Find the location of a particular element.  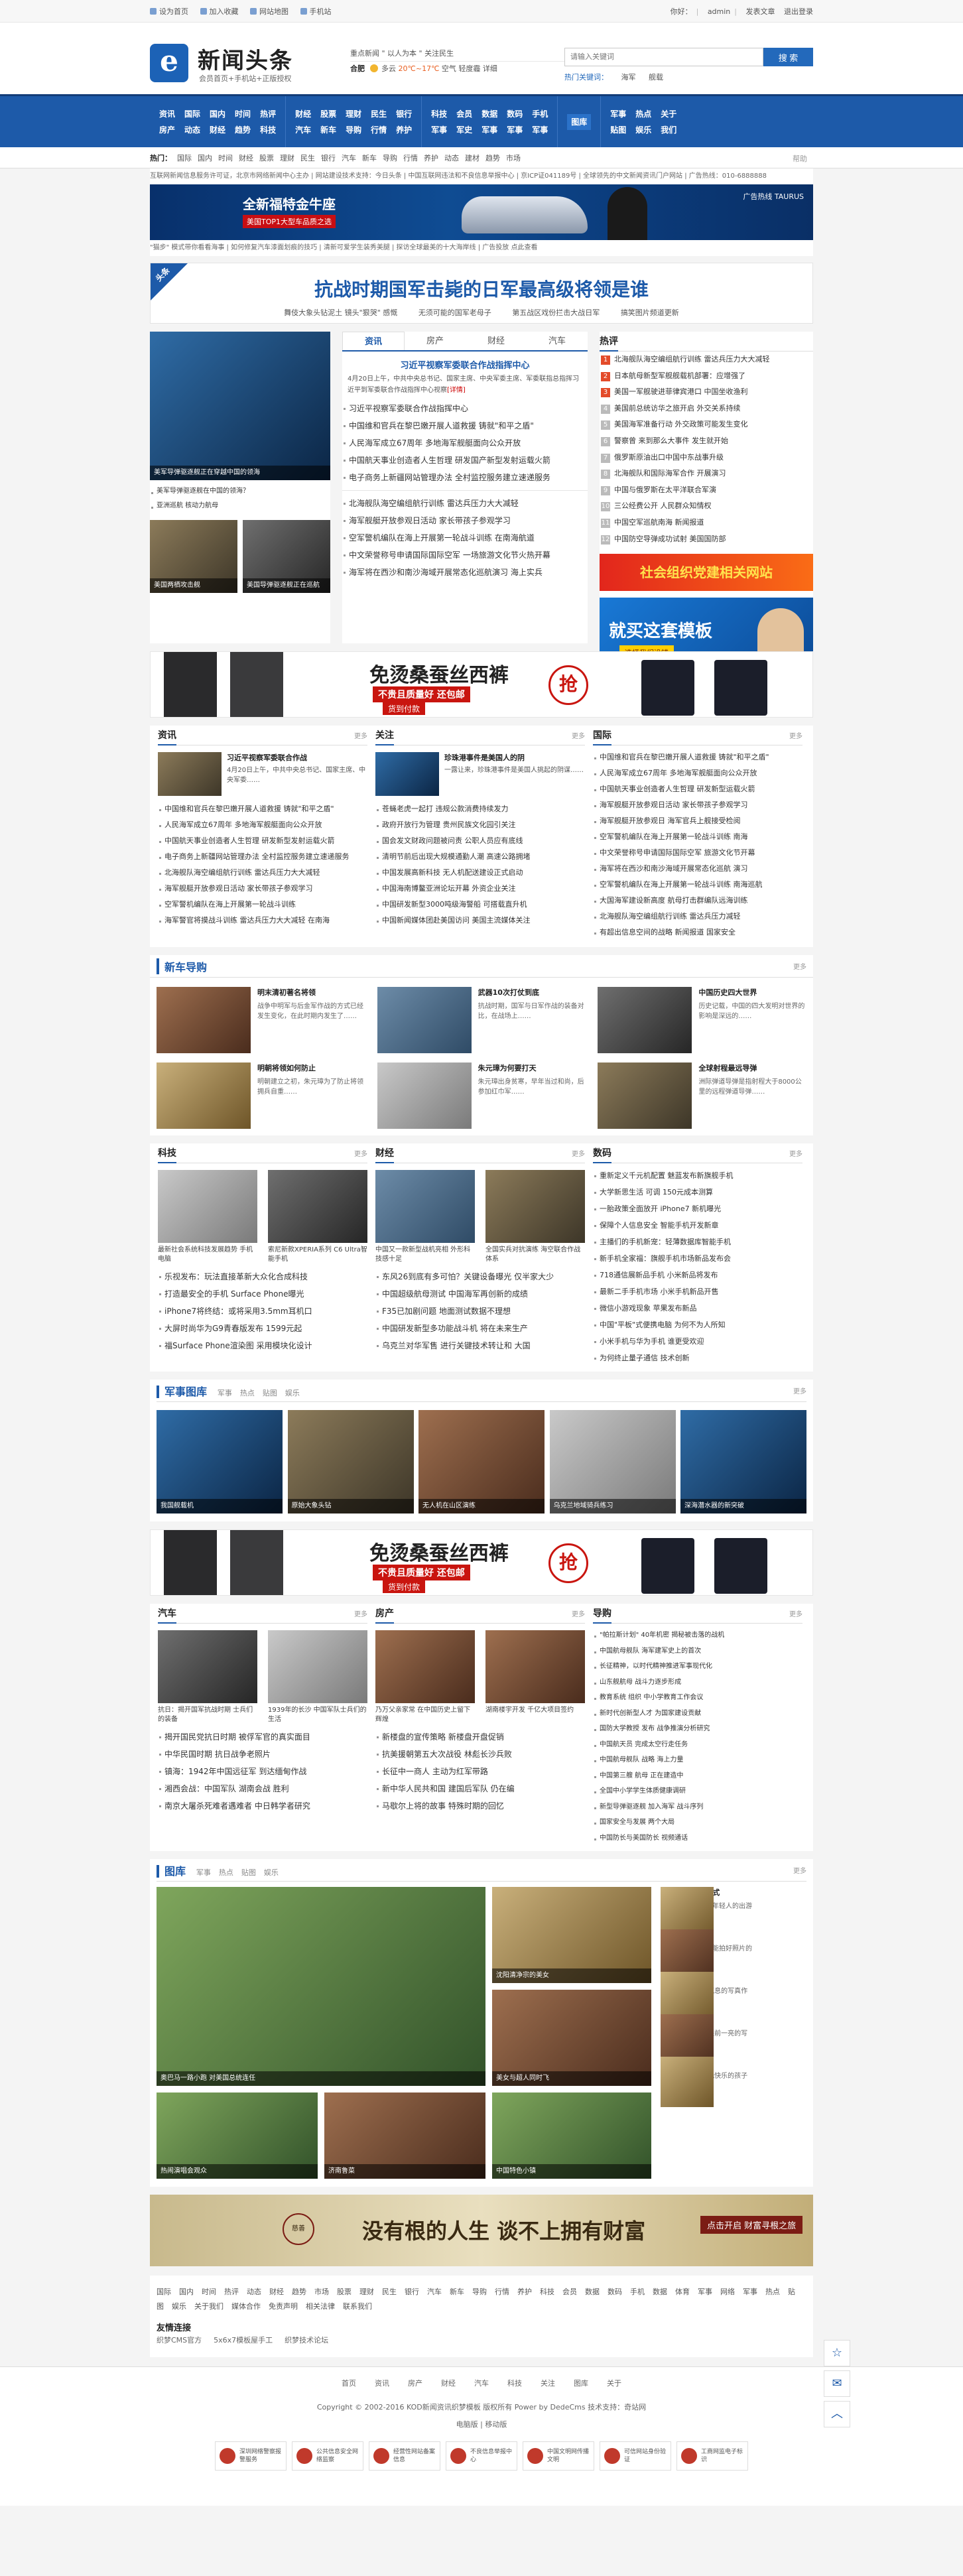

footer-link: 联系我们 is located at coordinates (357, 2307).